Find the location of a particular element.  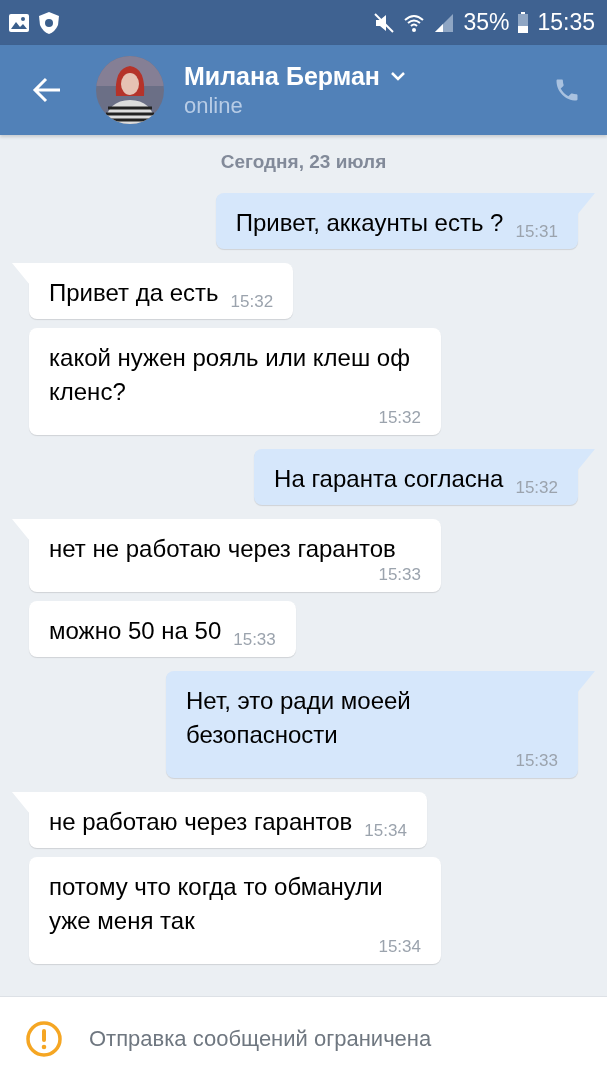

message-text: Привет да есть is located at coordinates (134, 293).